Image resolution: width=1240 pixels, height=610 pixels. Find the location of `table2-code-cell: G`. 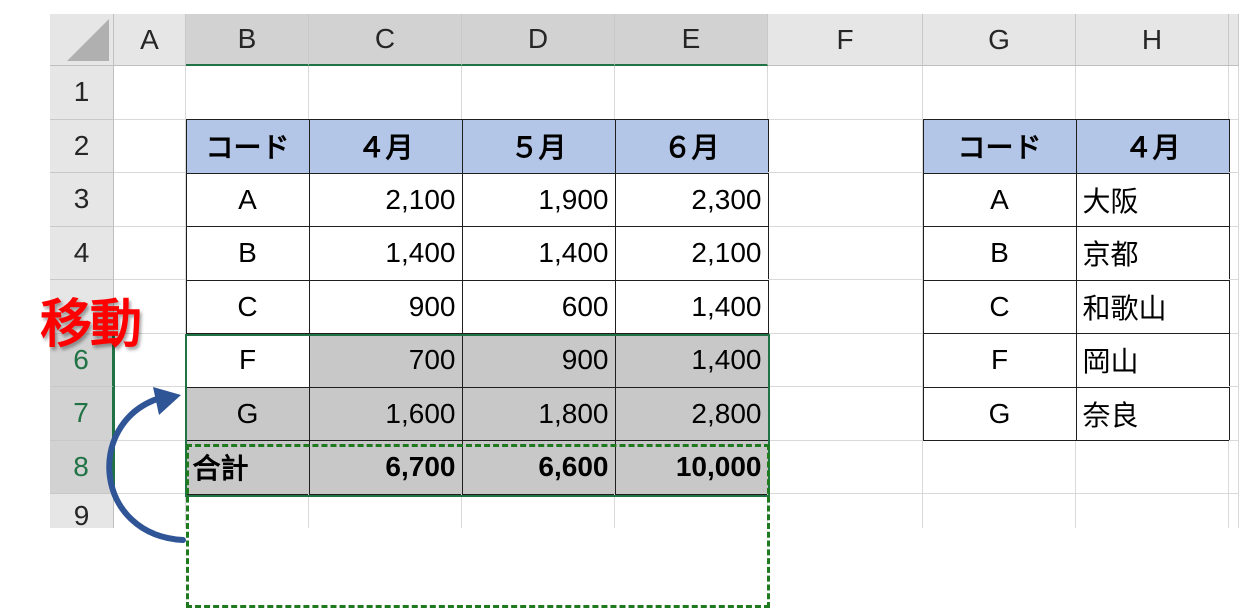

table2-code-cell: G is located at coordinates (999, 413).